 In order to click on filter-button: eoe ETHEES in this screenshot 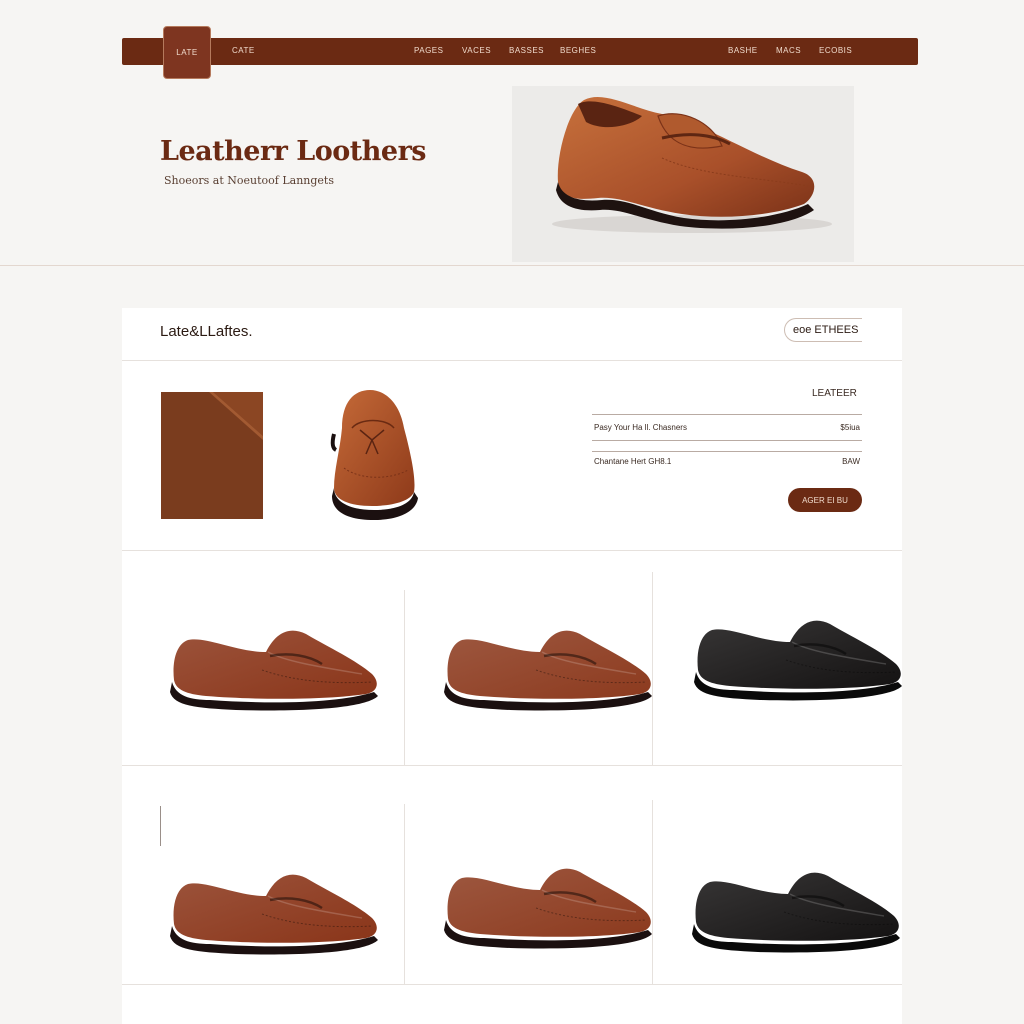, I will do `click(823, 330)`.